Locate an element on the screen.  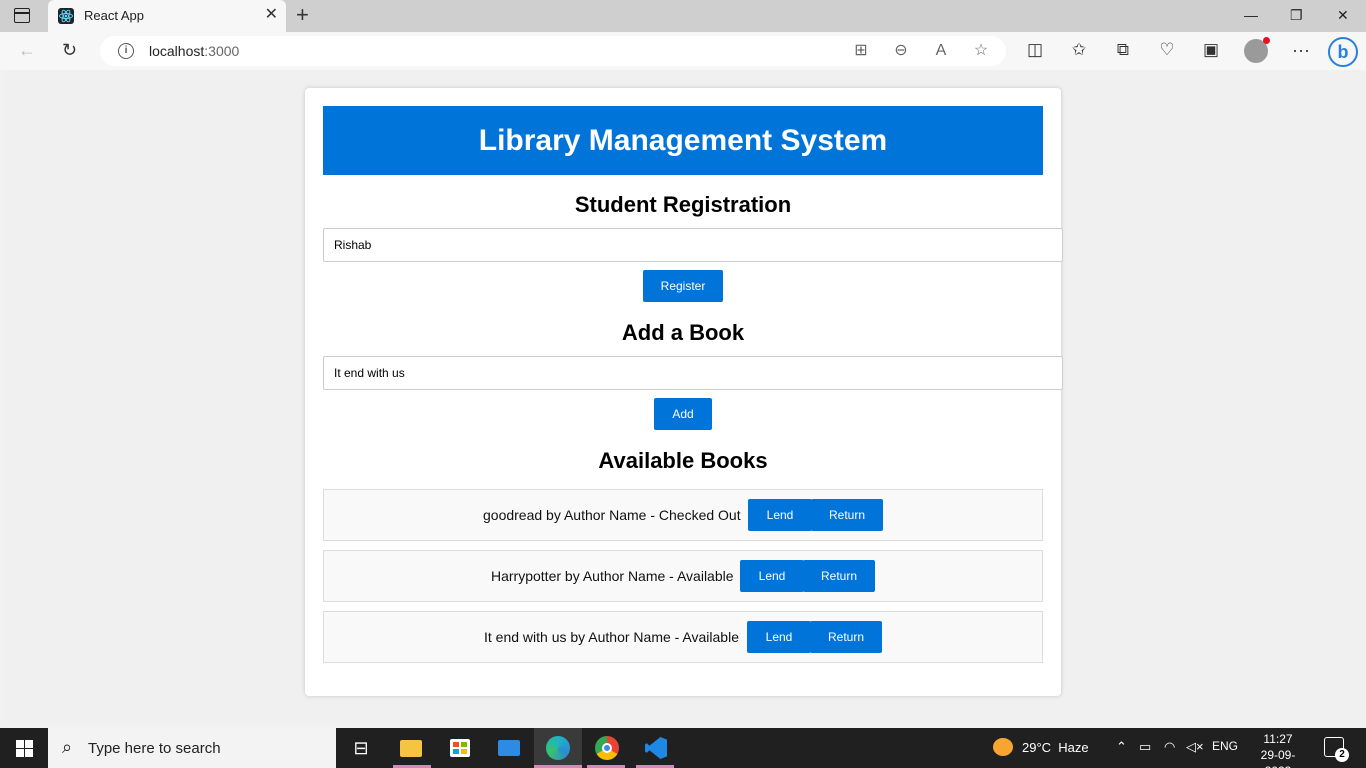
minimize-icon: — is located at coordinates (1251, 15).